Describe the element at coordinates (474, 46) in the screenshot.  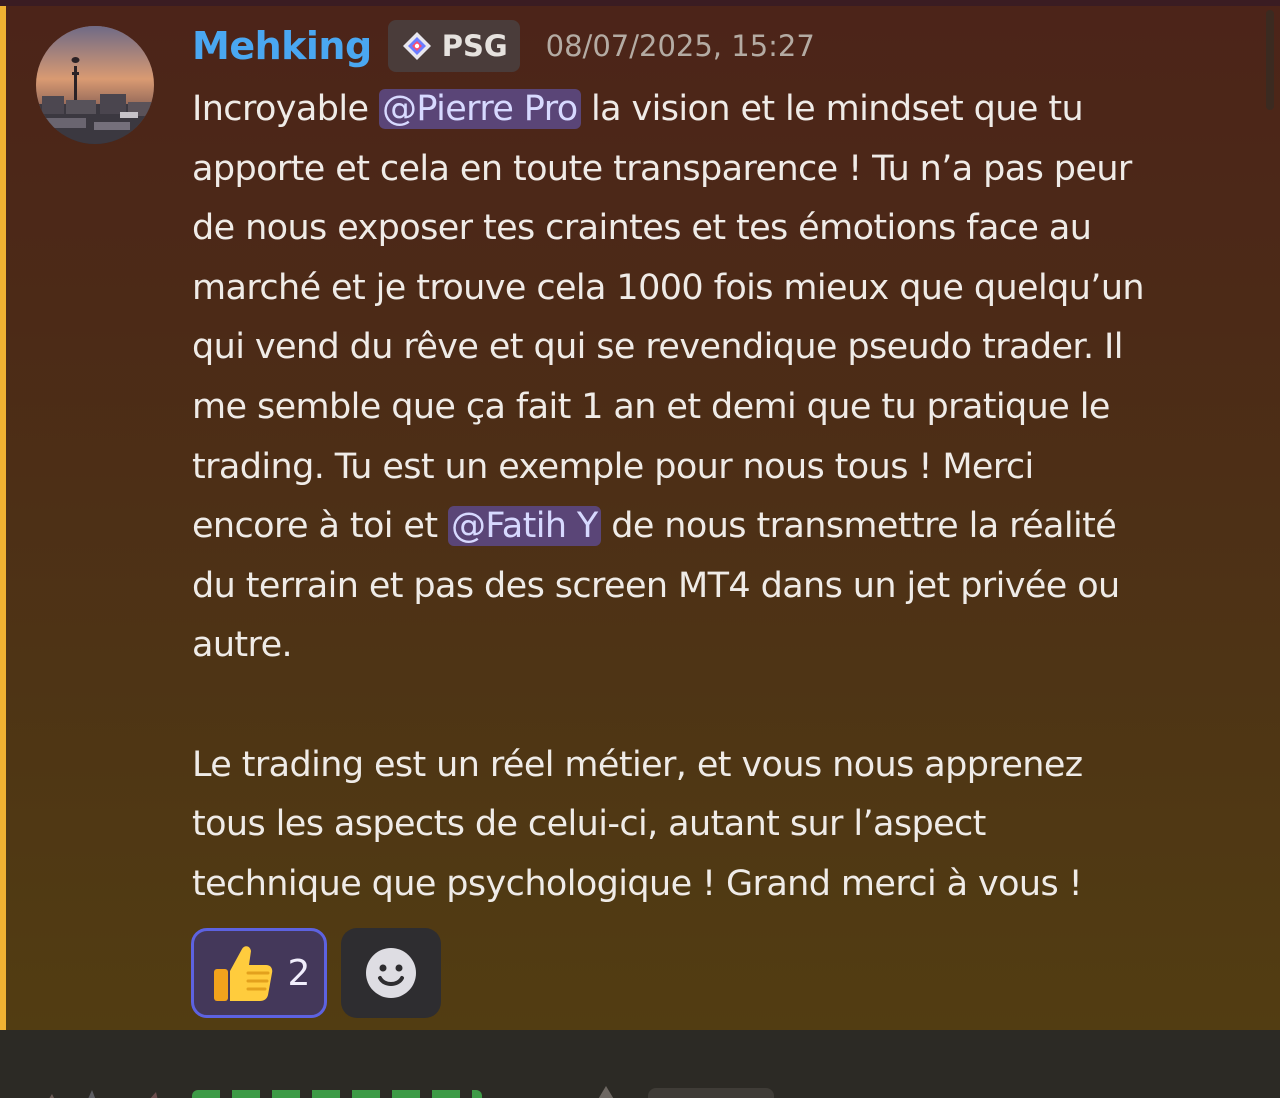
I see `server-tag-label: PSG` at that location.